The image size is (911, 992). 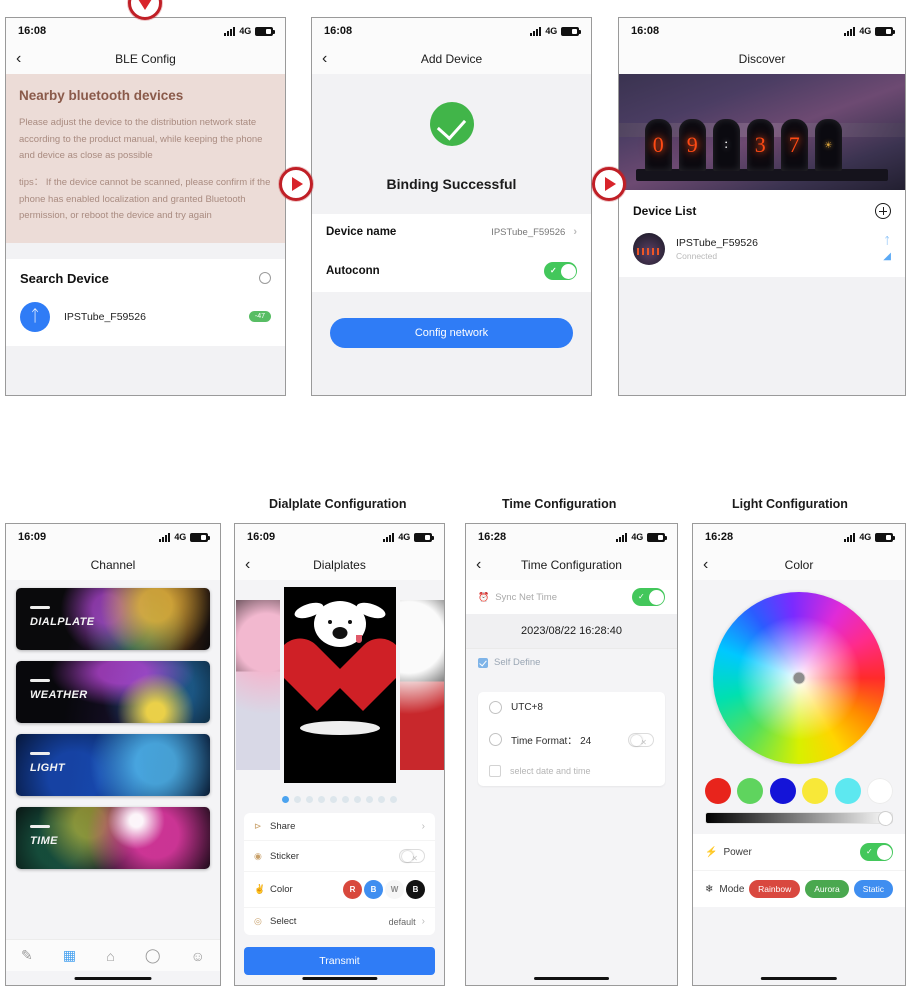 I want to click on list-item-device: IPSTube_F59526 Connected ᛏ ◢, so click(x=762, y=253).